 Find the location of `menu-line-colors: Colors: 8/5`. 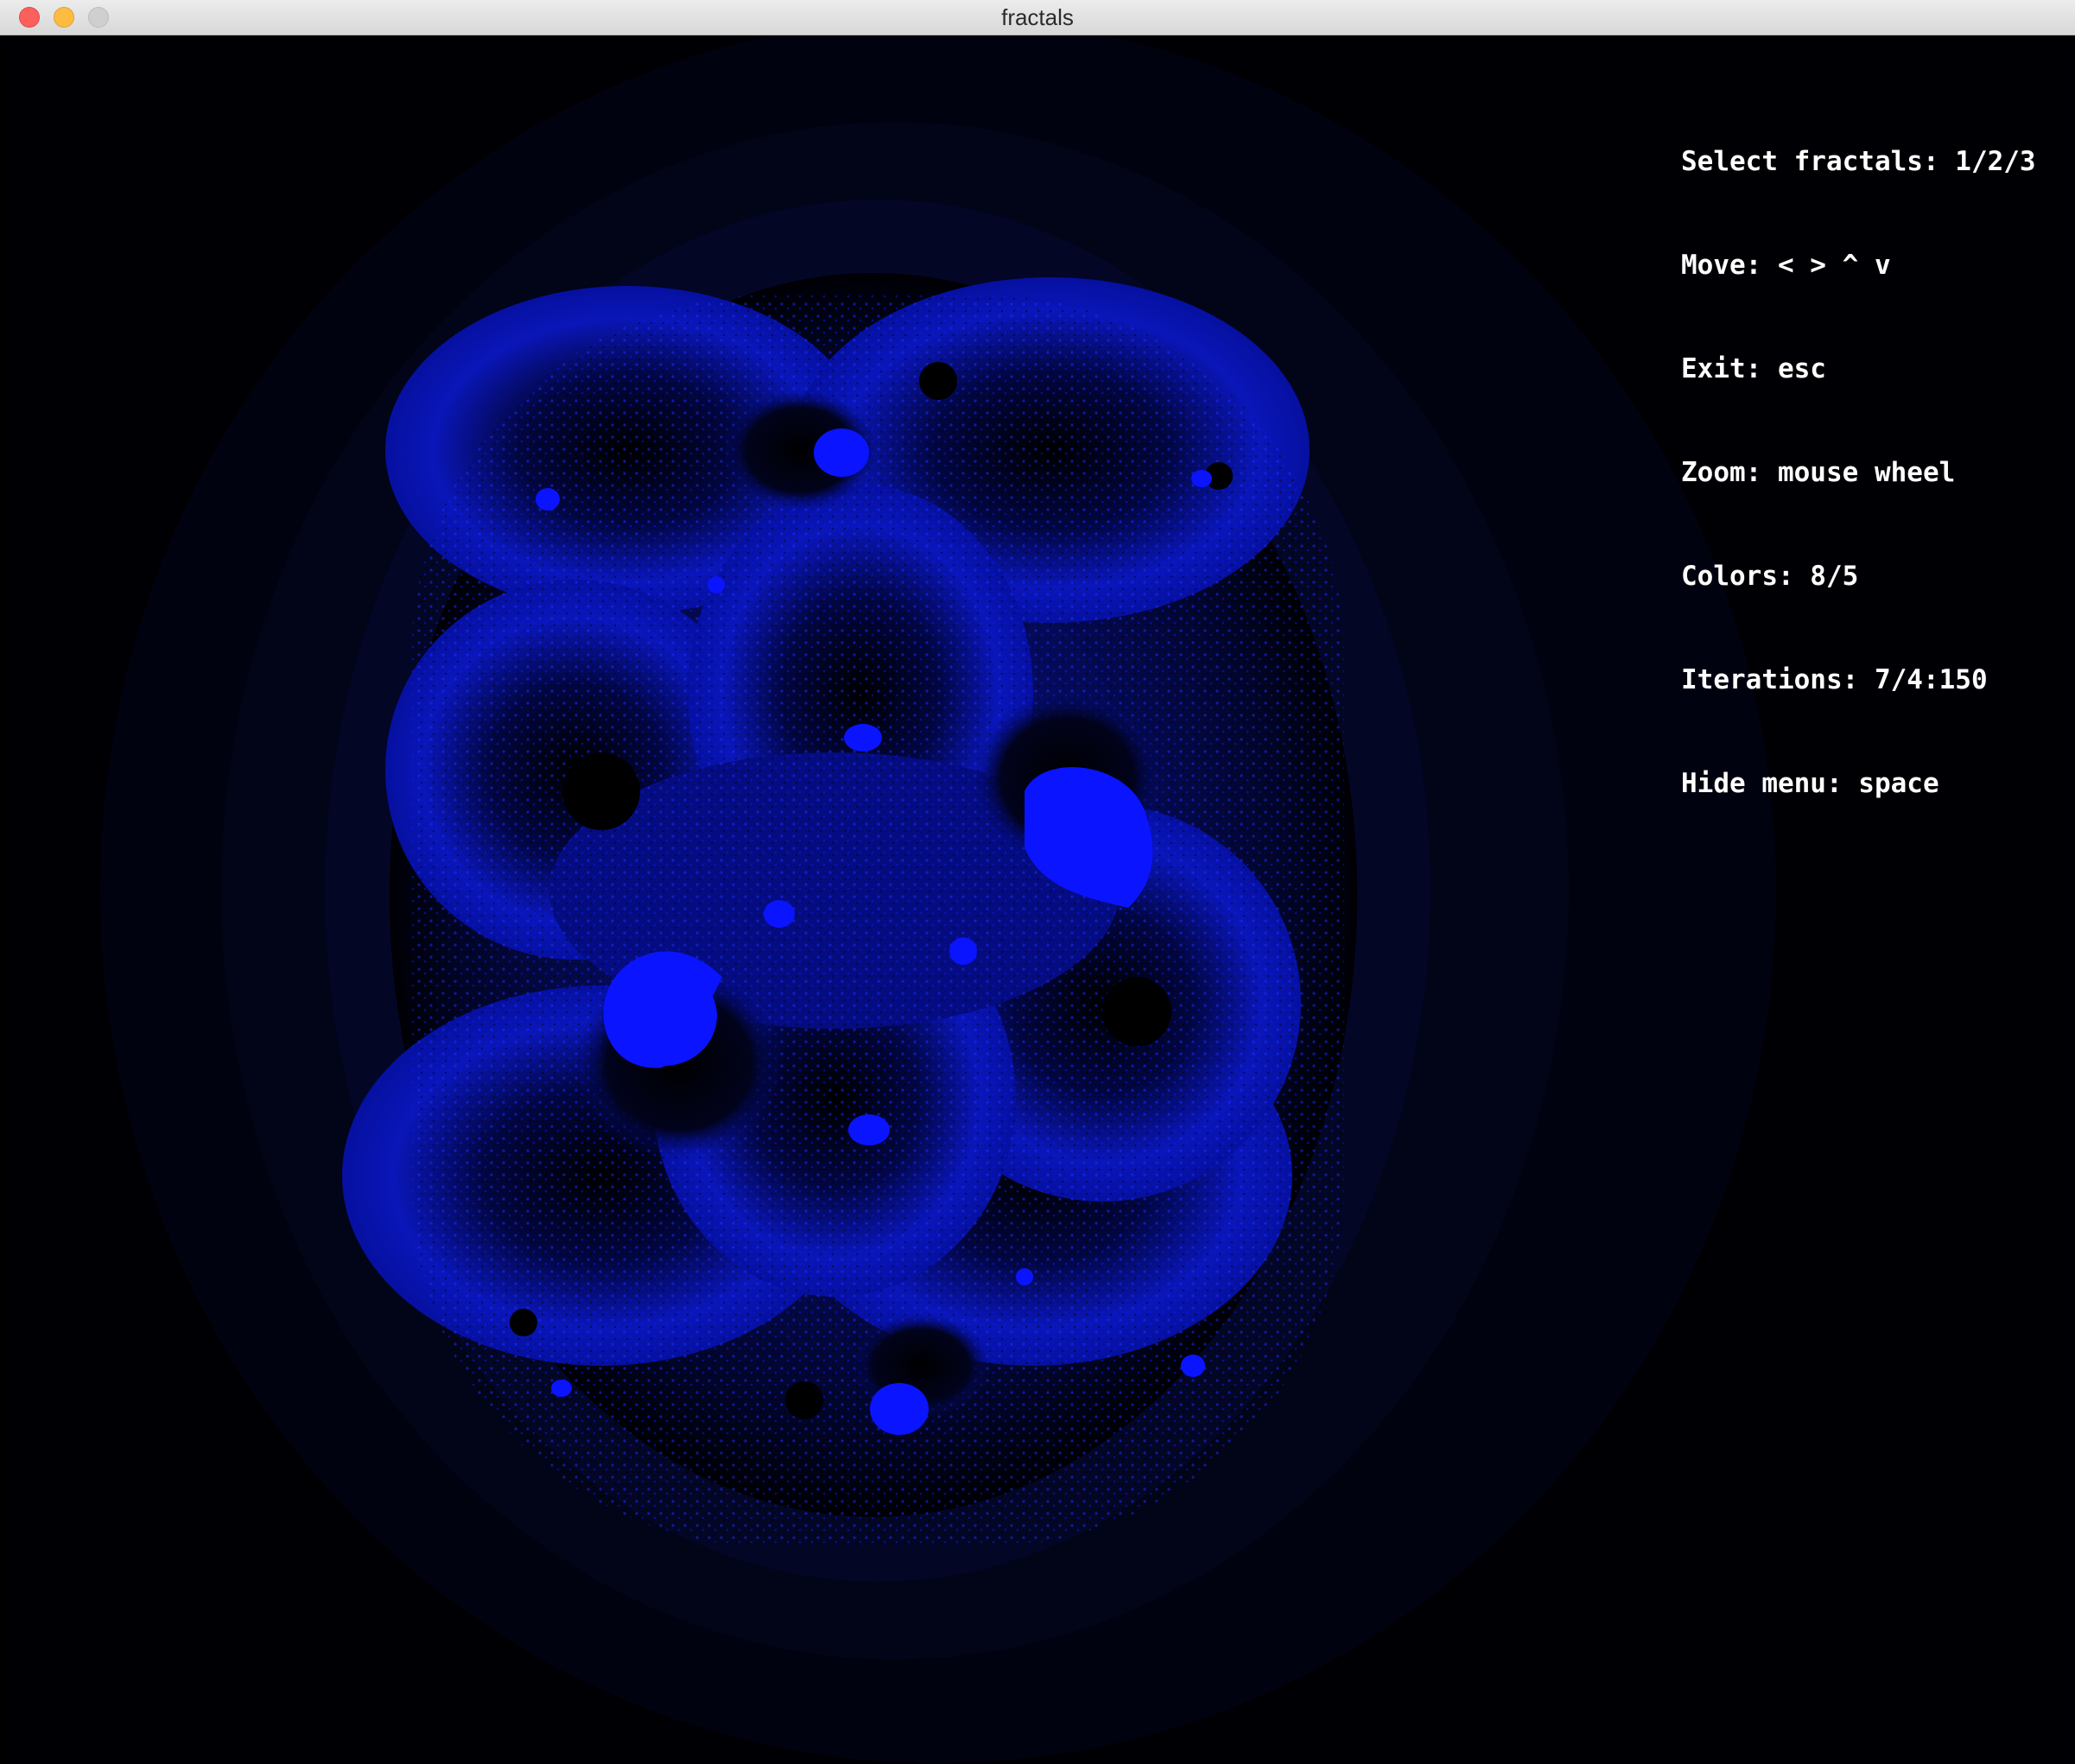

menu-line-colors: Colors: 8/5 is located at coordinates (1770, 576).